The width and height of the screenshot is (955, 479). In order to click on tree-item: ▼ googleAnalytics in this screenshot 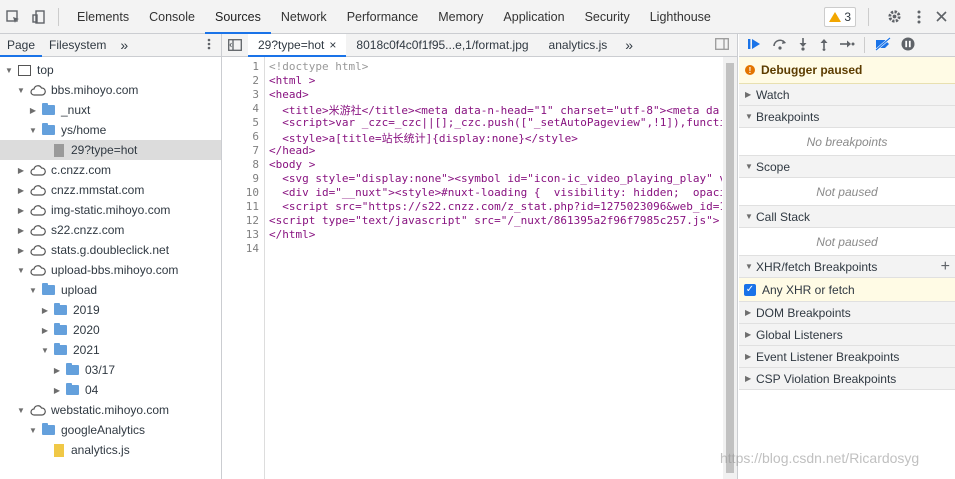, I will do `click(110, 430)`.